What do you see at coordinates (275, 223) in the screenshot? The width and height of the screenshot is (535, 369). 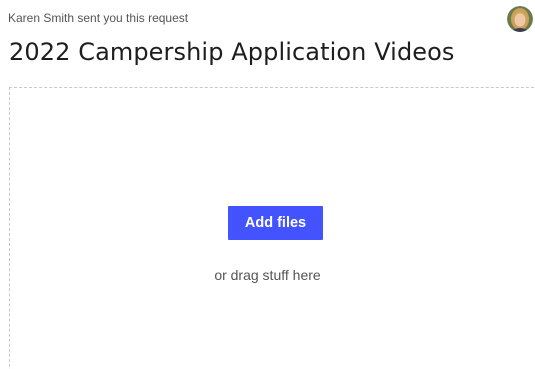 I see `add-files-button: Add files` at bounding box center [275, 223].